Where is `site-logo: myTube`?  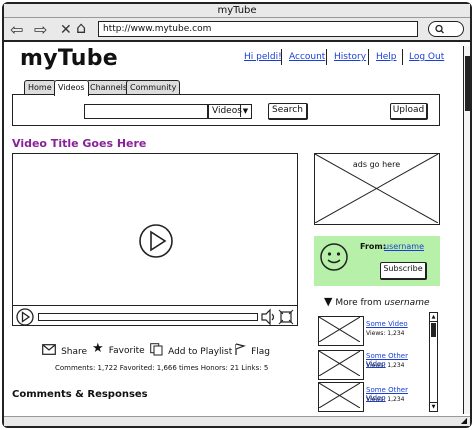 site-logo: myTube is located at coordinates (69, 58).